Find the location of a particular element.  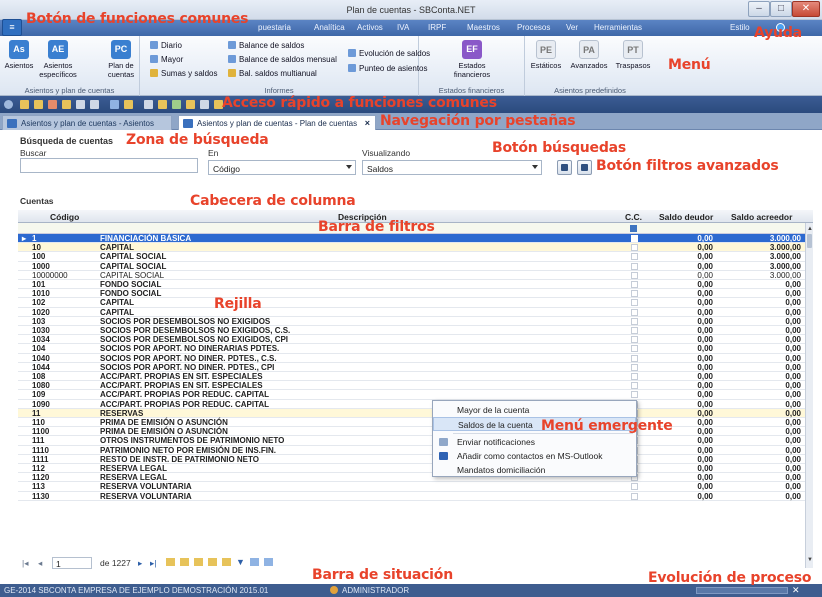

estados-financieros-button: EF Estados financieros is located at coordinates (472, 59).